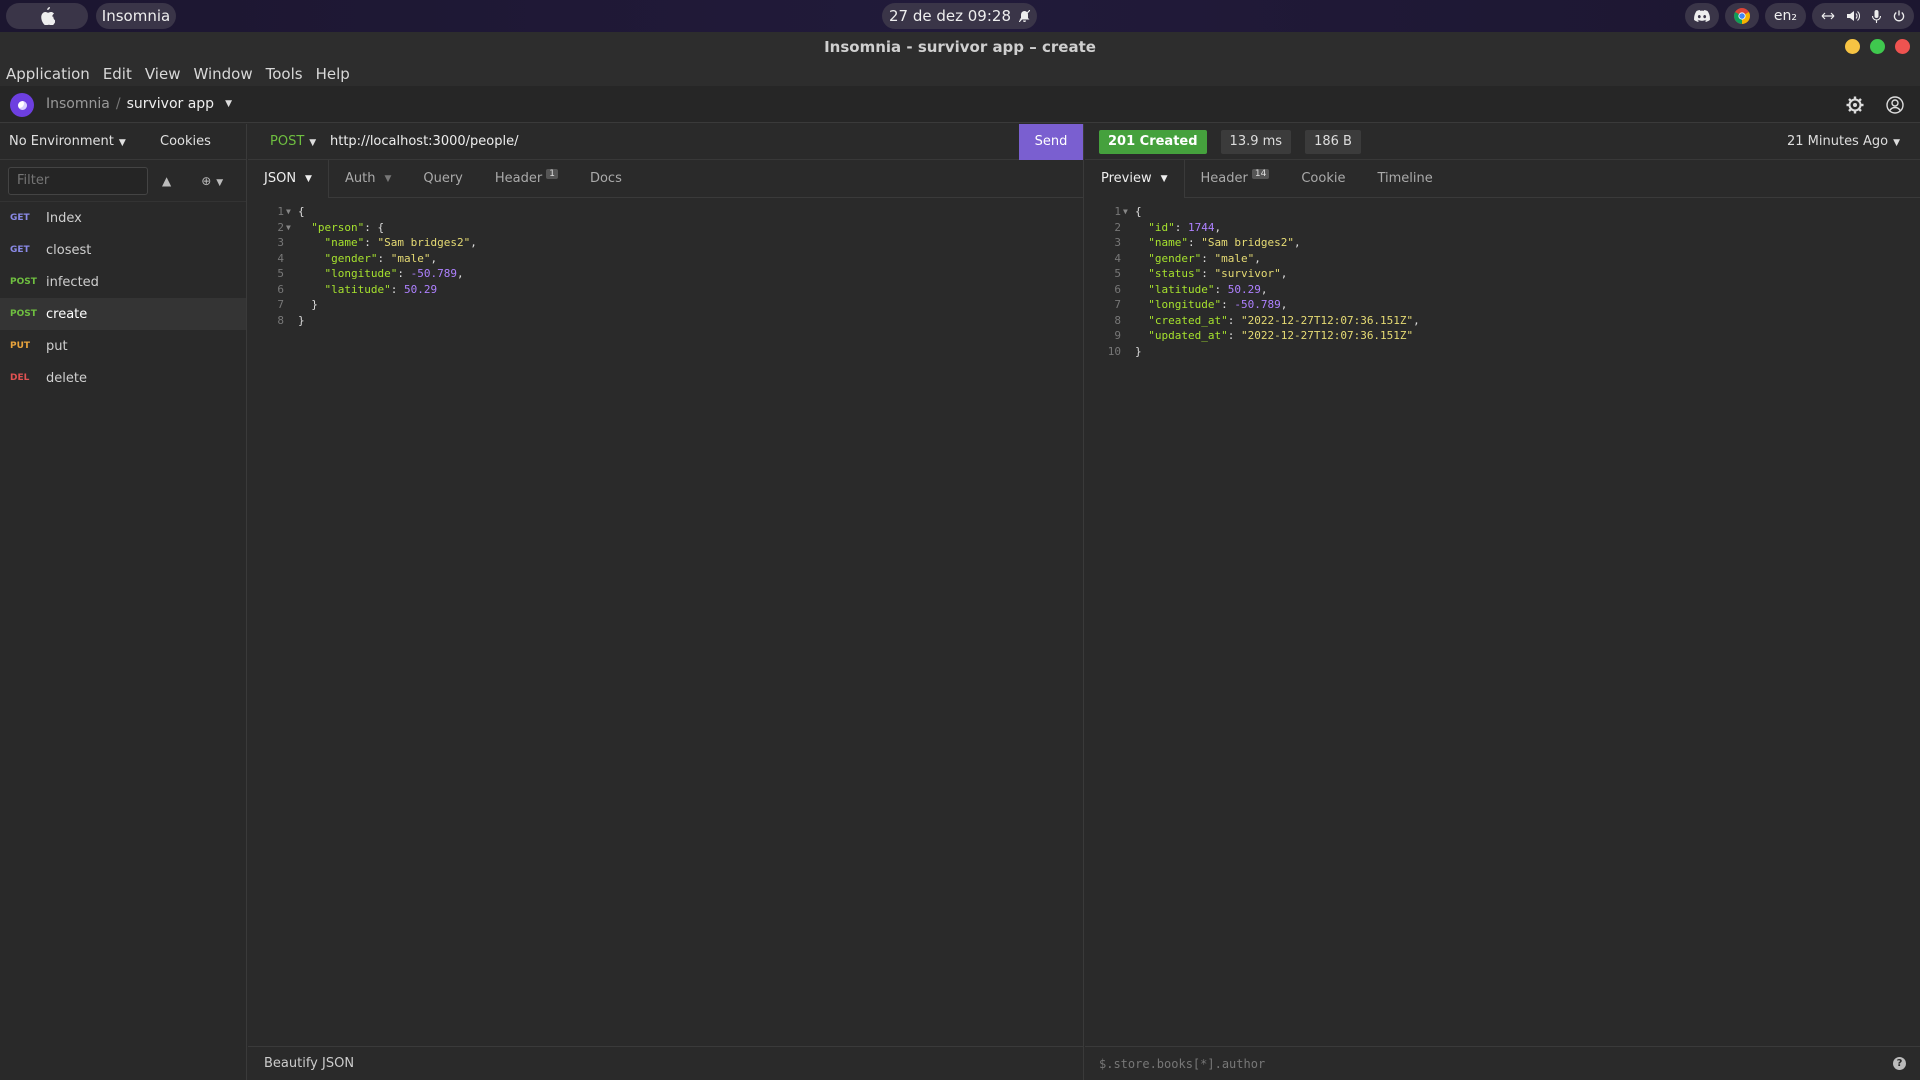  What do you see at coordinates (1138, 211) in the screenshot?
I see `code-token: {` at bounding box center [1138, 211].